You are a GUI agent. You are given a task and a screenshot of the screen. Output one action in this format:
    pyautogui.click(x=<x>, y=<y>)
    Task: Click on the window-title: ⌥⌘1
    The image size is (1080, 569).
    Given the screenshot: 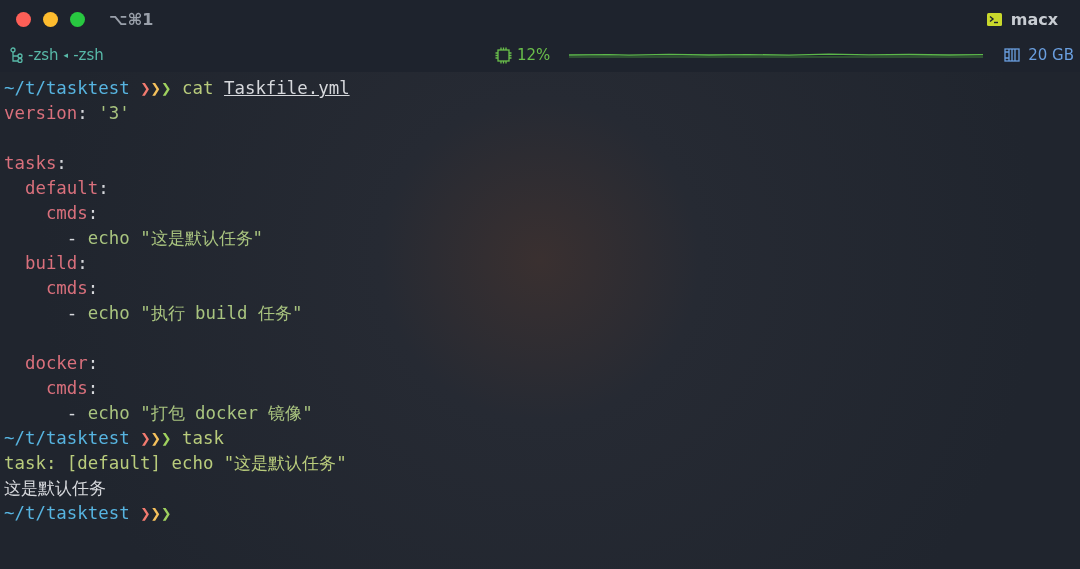 What is the action you would take?
    pyautogui.click(x=131, y=19)
    